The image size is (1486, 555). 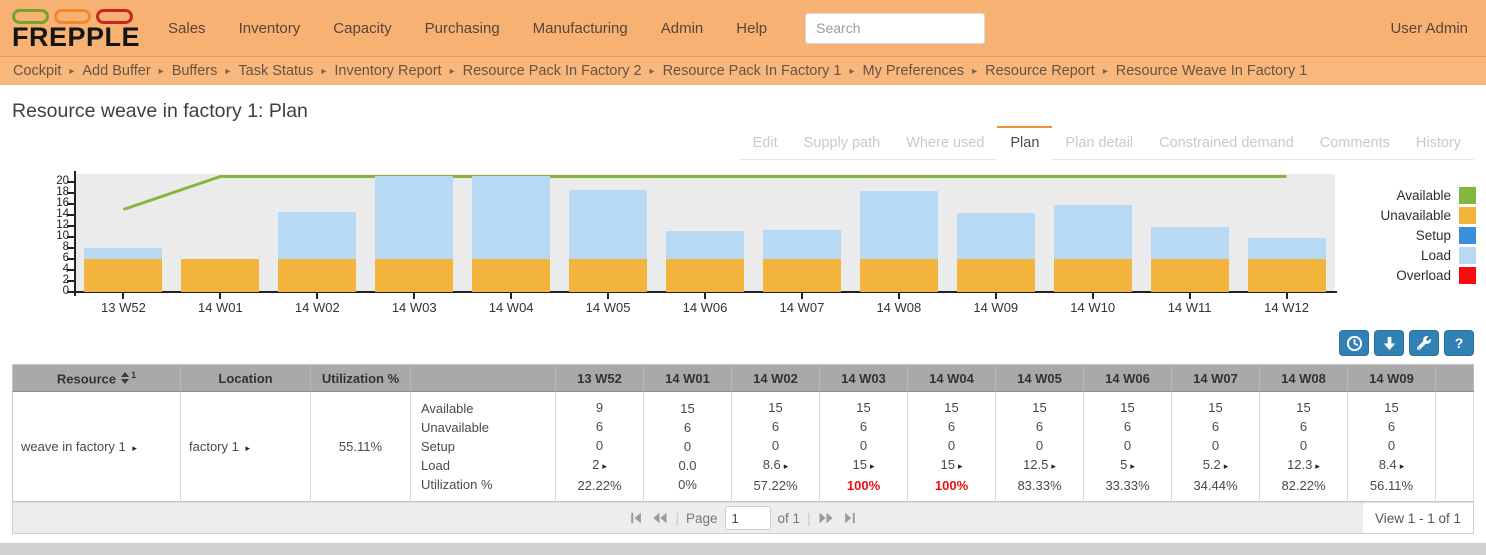 I want to click on metric-available-value: 15, so click(x=775, y=407).